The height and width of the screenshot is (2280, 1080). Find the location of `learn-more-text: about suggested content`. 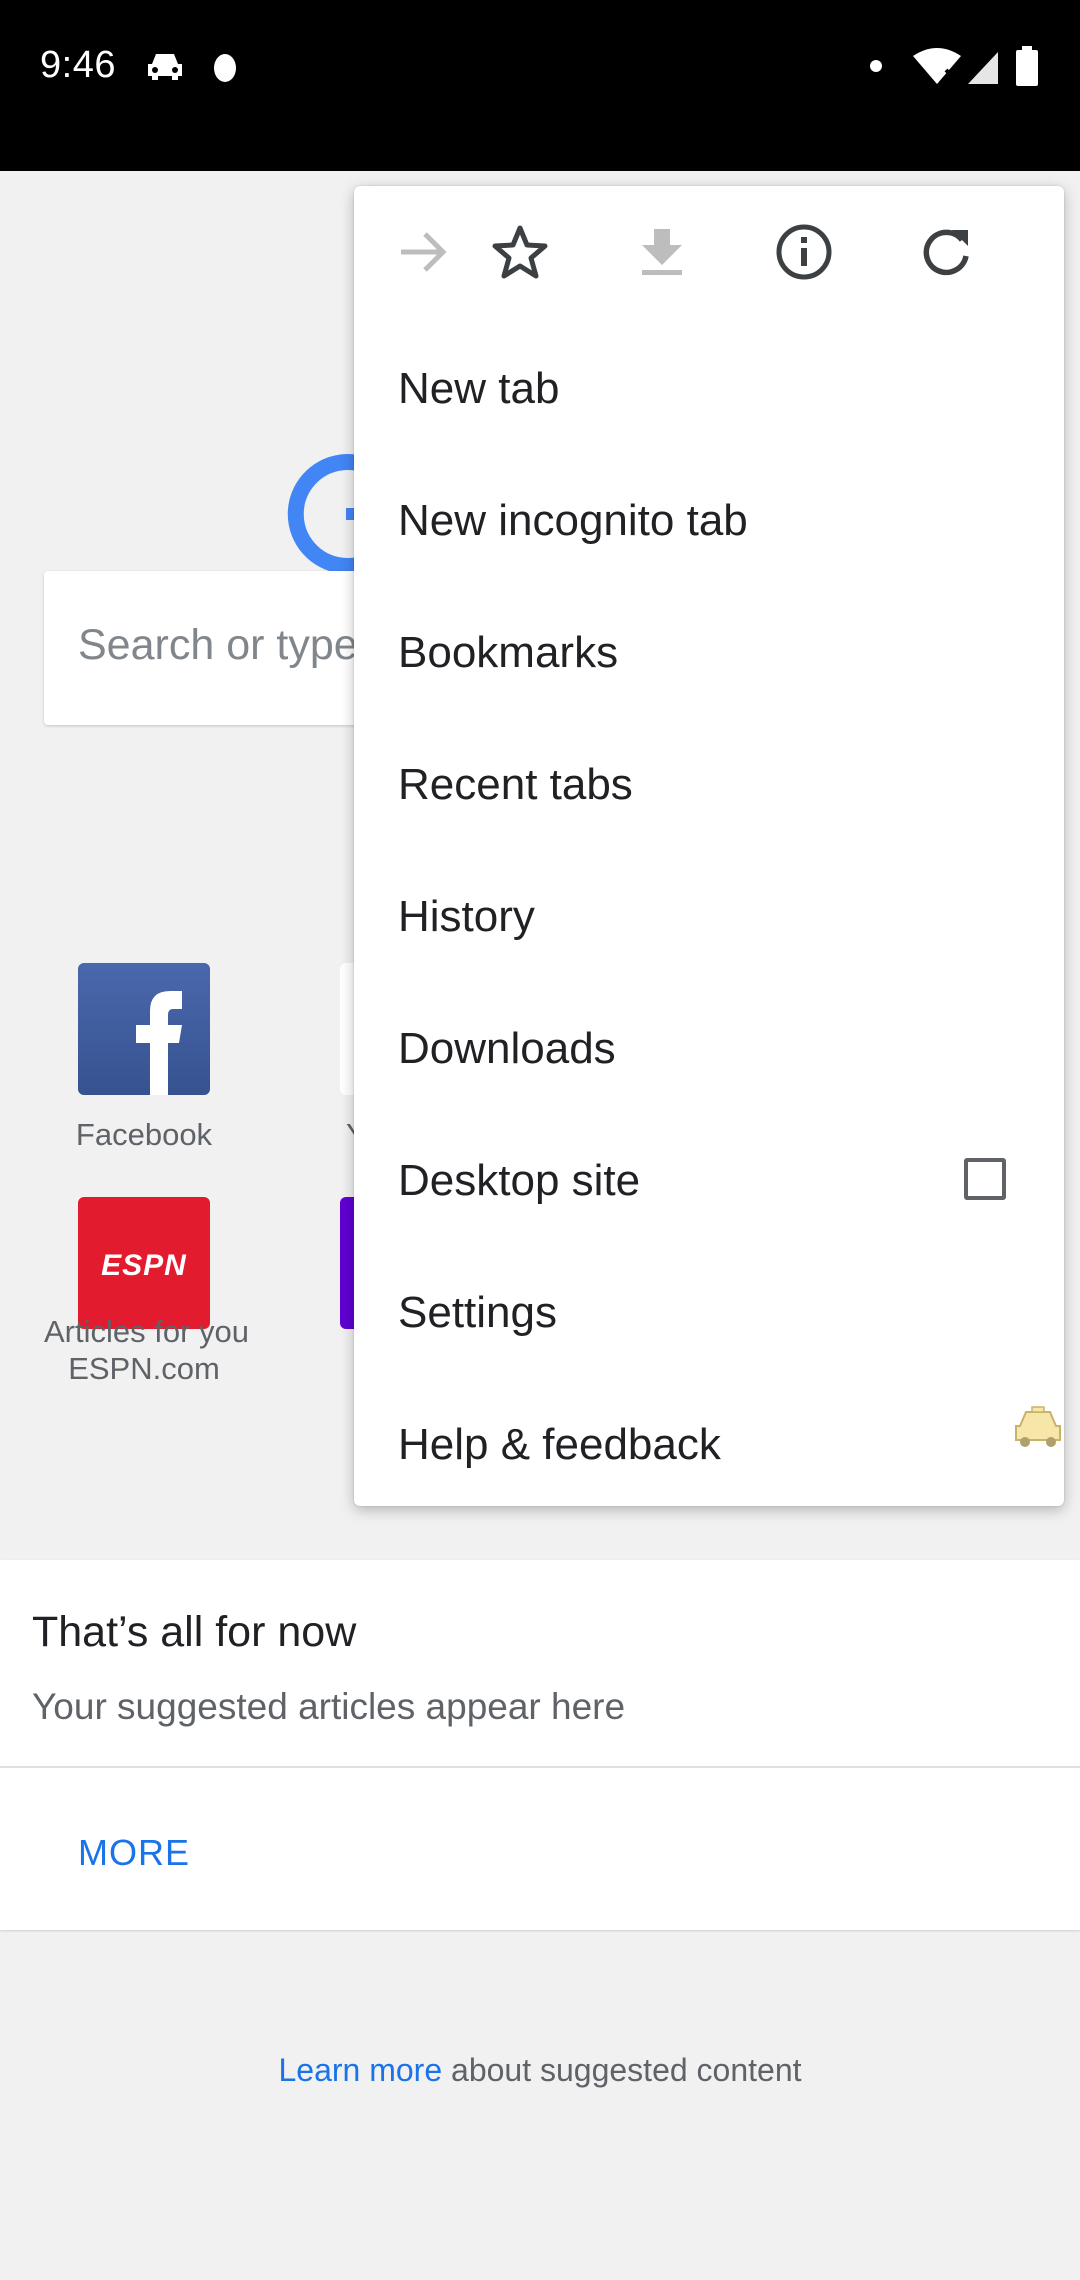

learn-more-text: about suggested content is located at coordinates (622, 2070).